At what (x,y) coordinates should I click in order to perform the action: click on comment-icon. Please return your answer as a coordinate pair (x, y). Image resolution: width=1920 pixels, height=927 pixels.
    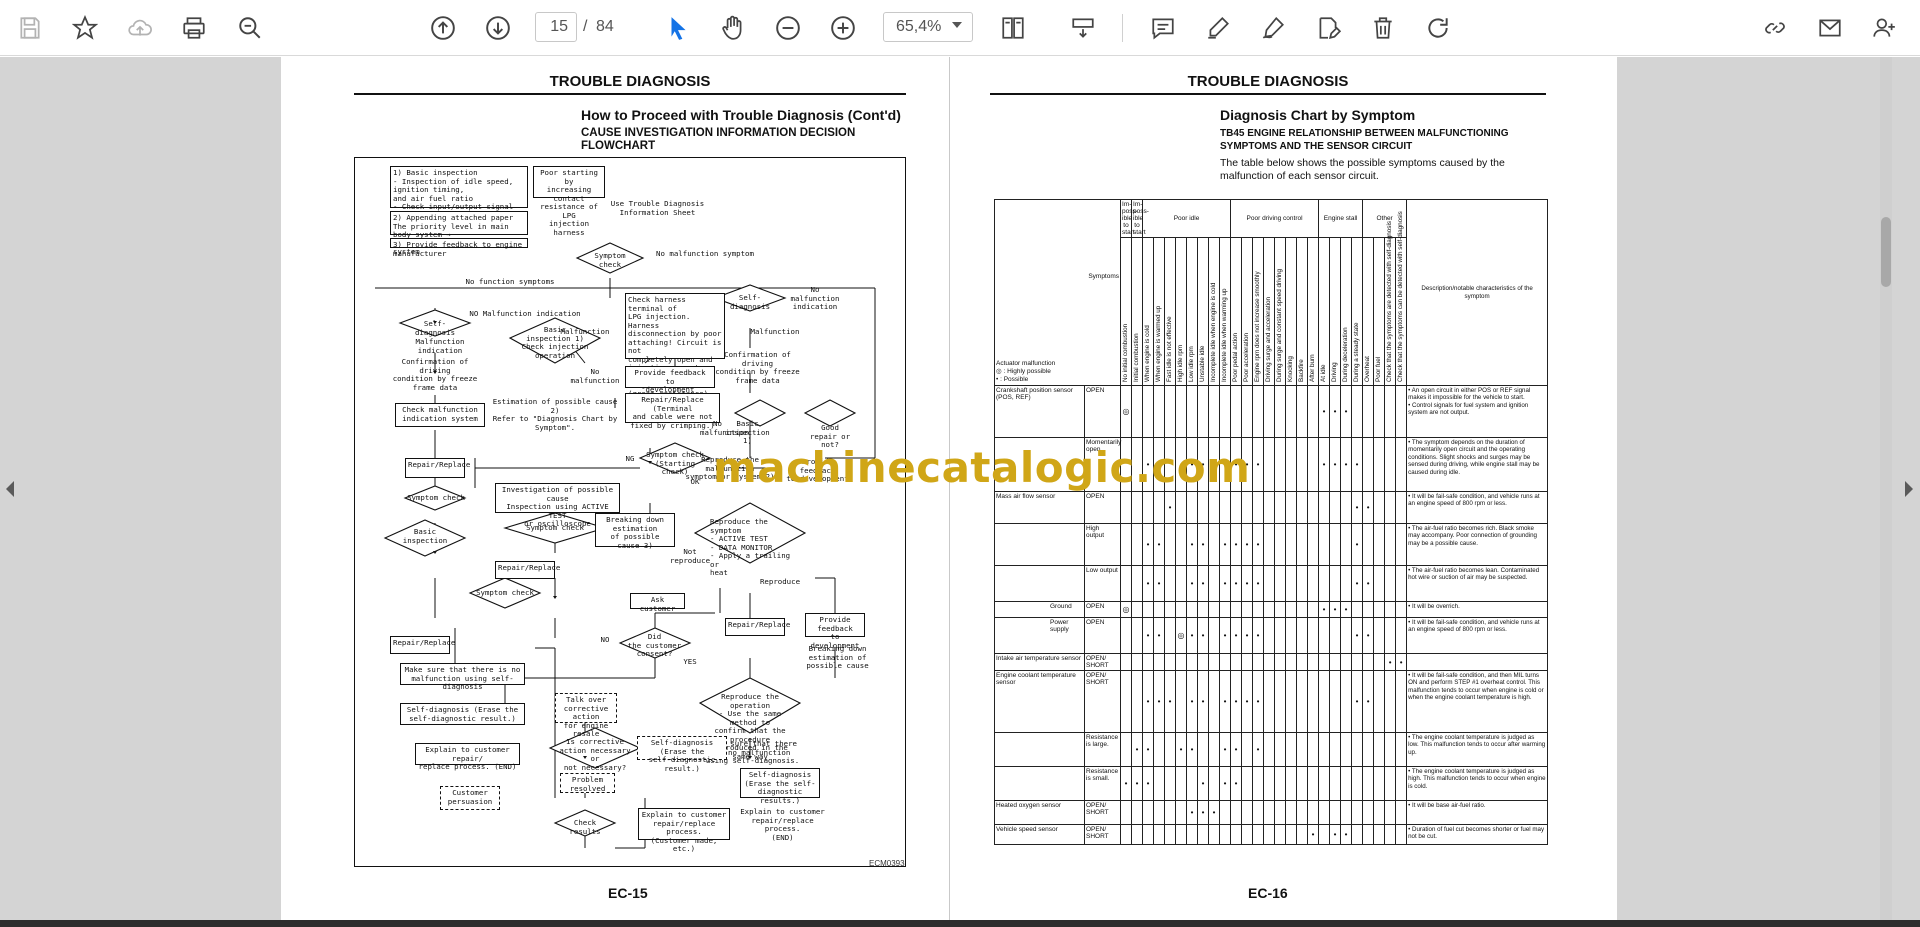
    Looking at the image, I should click on (1163, 28).